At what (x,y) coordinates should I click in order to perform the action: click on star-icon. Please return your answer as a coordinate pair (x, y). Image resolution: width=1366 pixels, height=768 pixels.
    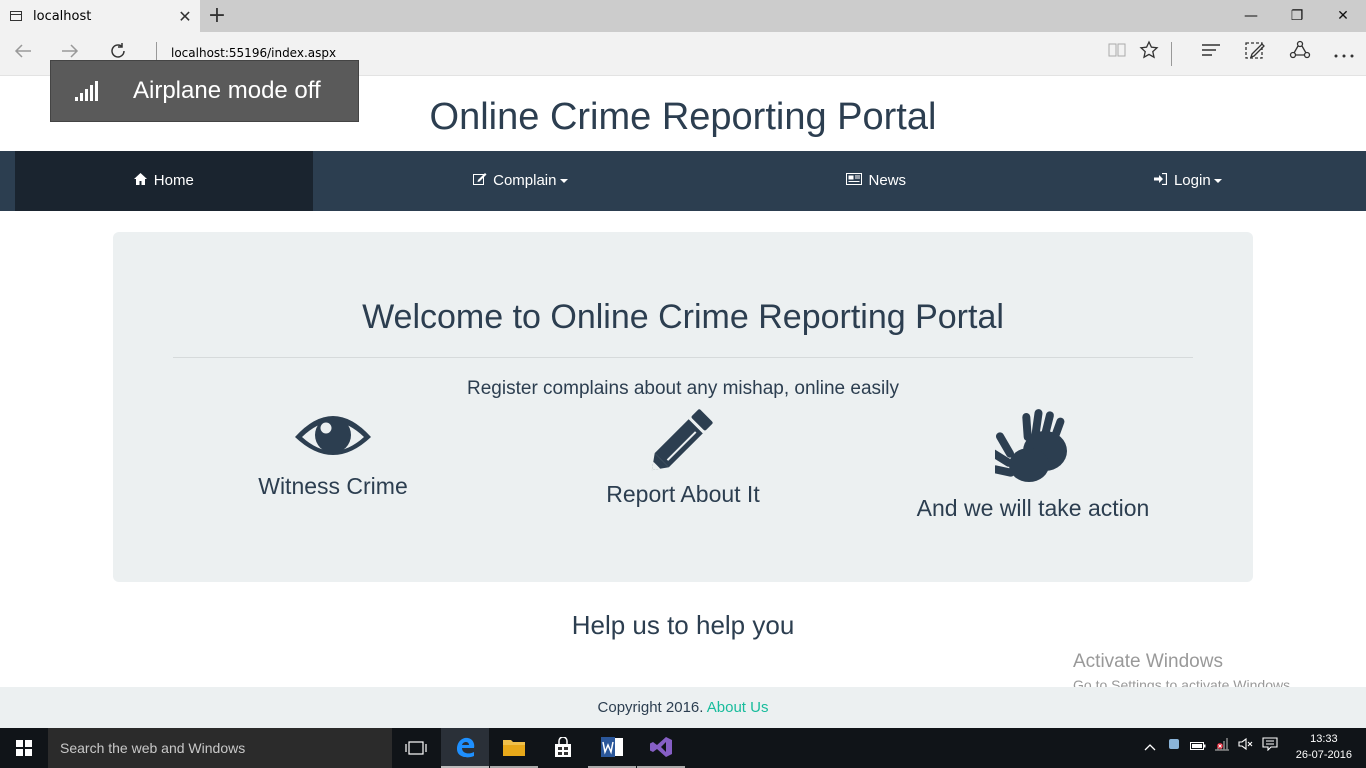
    Looking at the image, I should click on (1149, 49).